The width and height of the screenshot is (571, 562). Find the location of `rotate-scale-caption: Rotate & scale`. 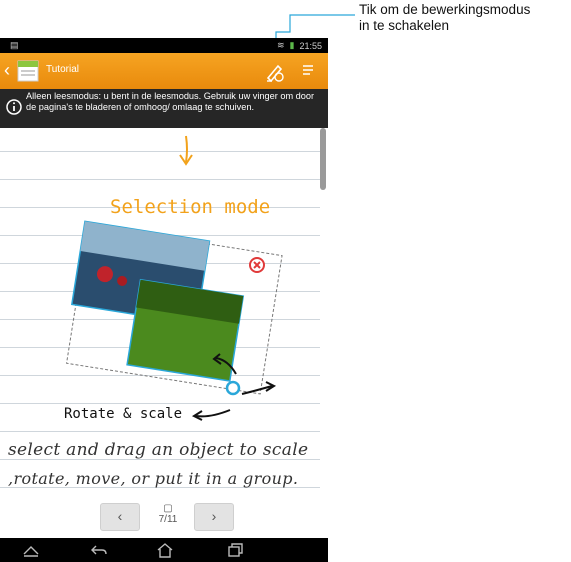

rotate-scale-caption: Rotate & scale is located at coordinates (123, 414).